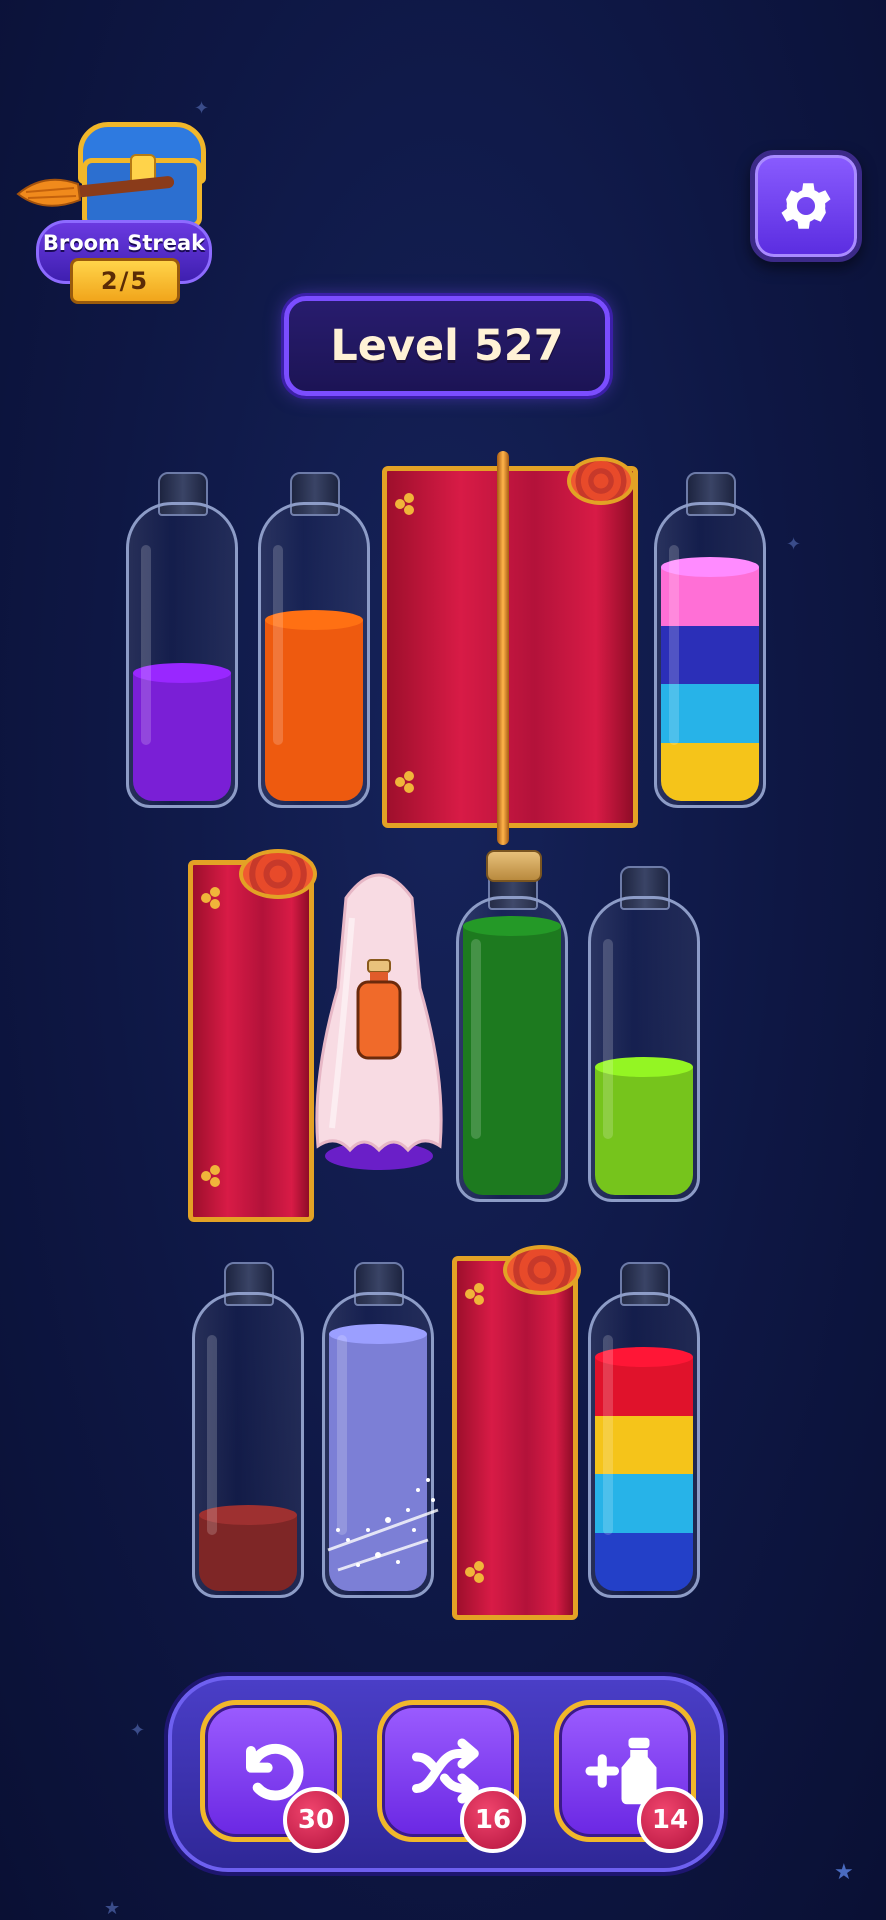  Describe the element at coordinates (493, 1820) in the screenshot. I see `shuffle-count-badge: 16` at that location.